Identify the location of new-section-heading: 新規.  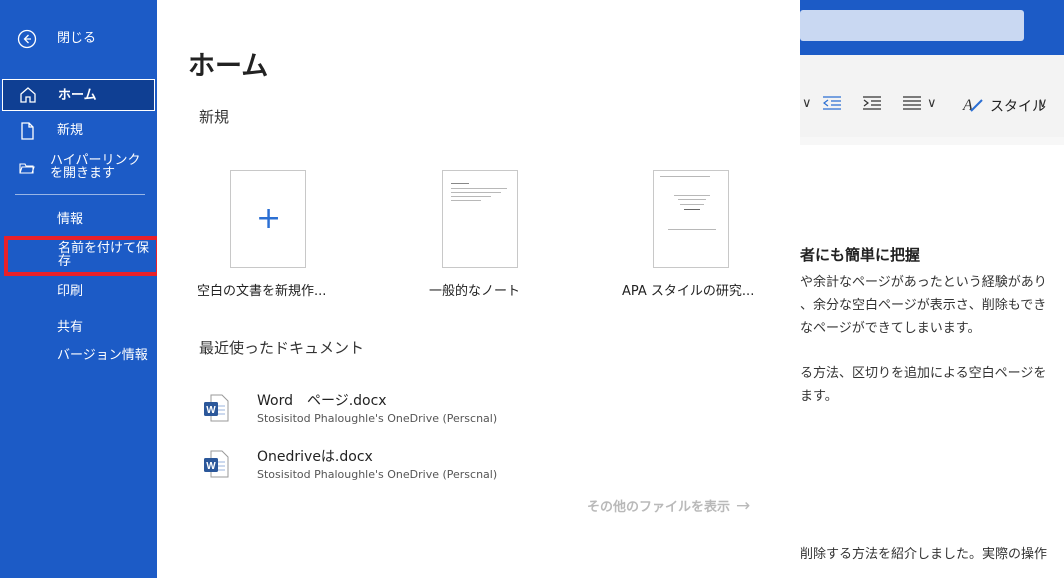
(214, 117).